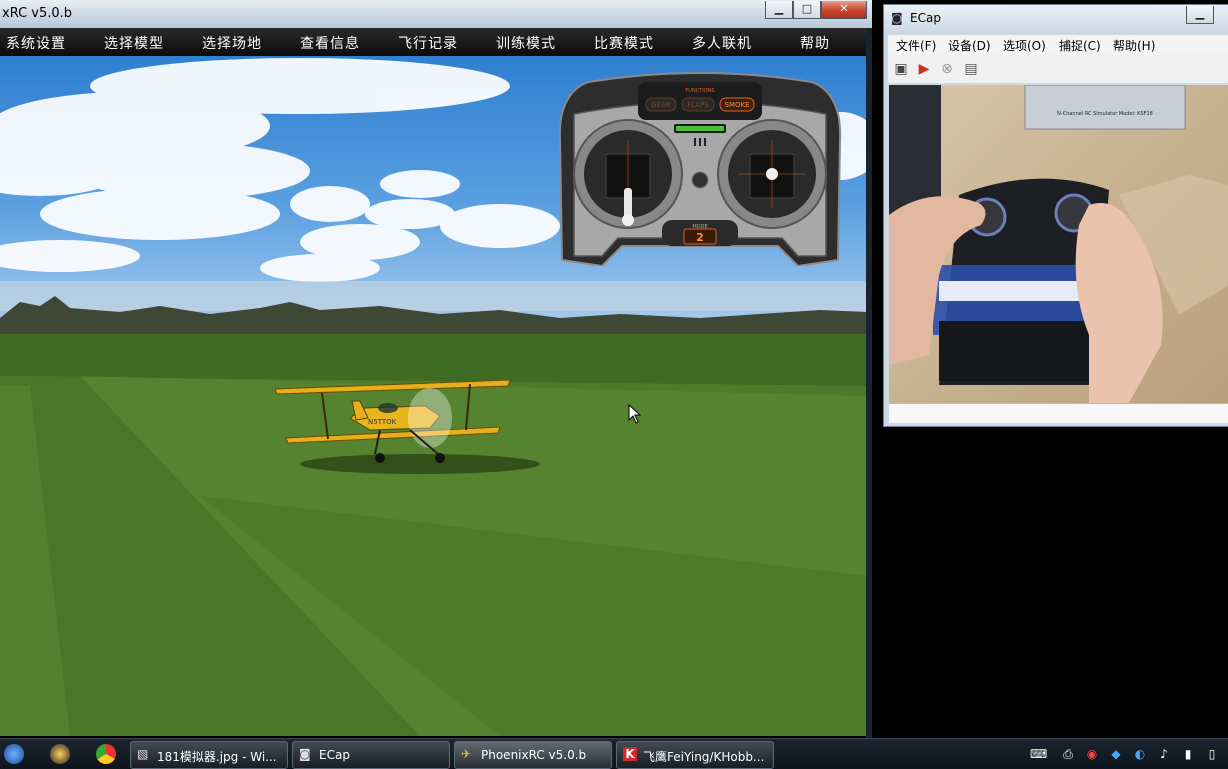  Describe the element at coordinates (430, 418) in the screenshot. I see `propeller-disc` at that location.